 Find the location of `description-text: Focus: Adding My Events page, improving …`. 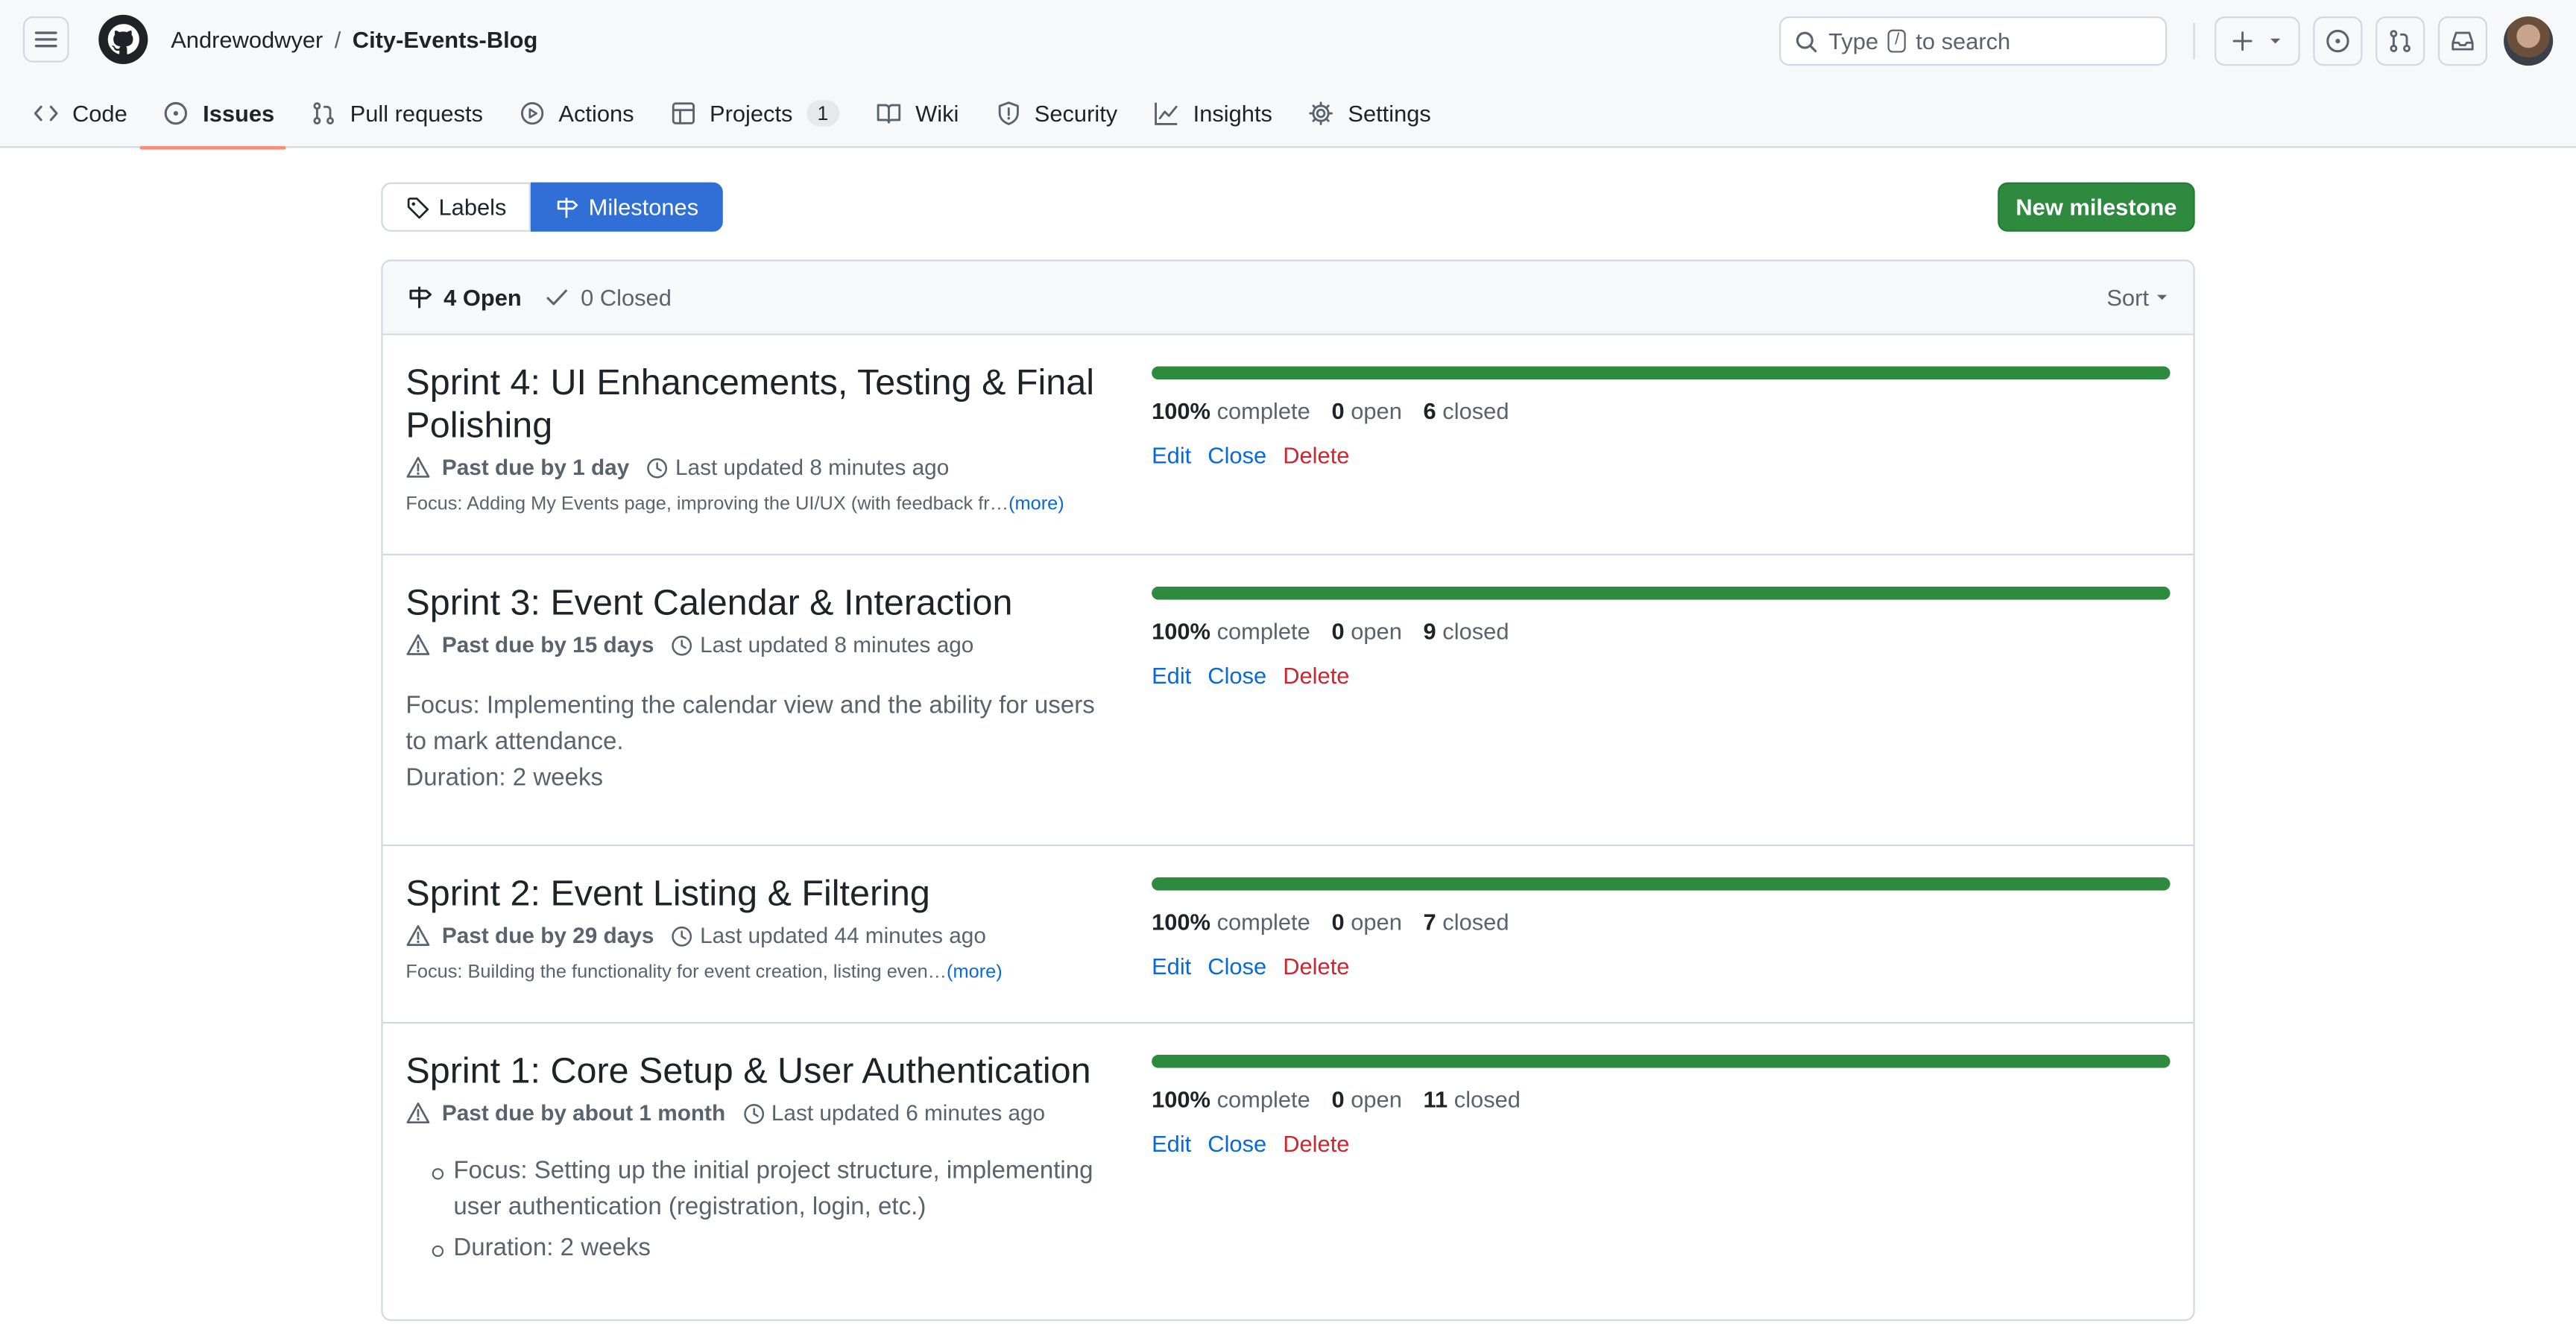

description-text: Focus: Adding My Events page, improving … is located at coordinates (707, 504).